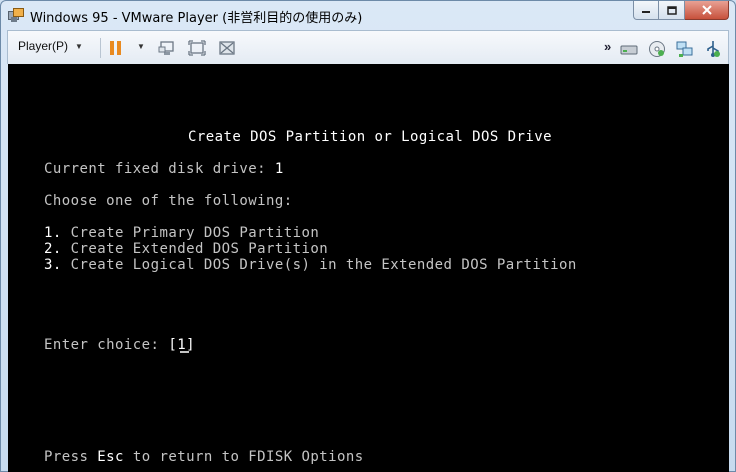 The width and height of the screenshot is (736, 472). I want to click on pause-button, so click(115, 48).